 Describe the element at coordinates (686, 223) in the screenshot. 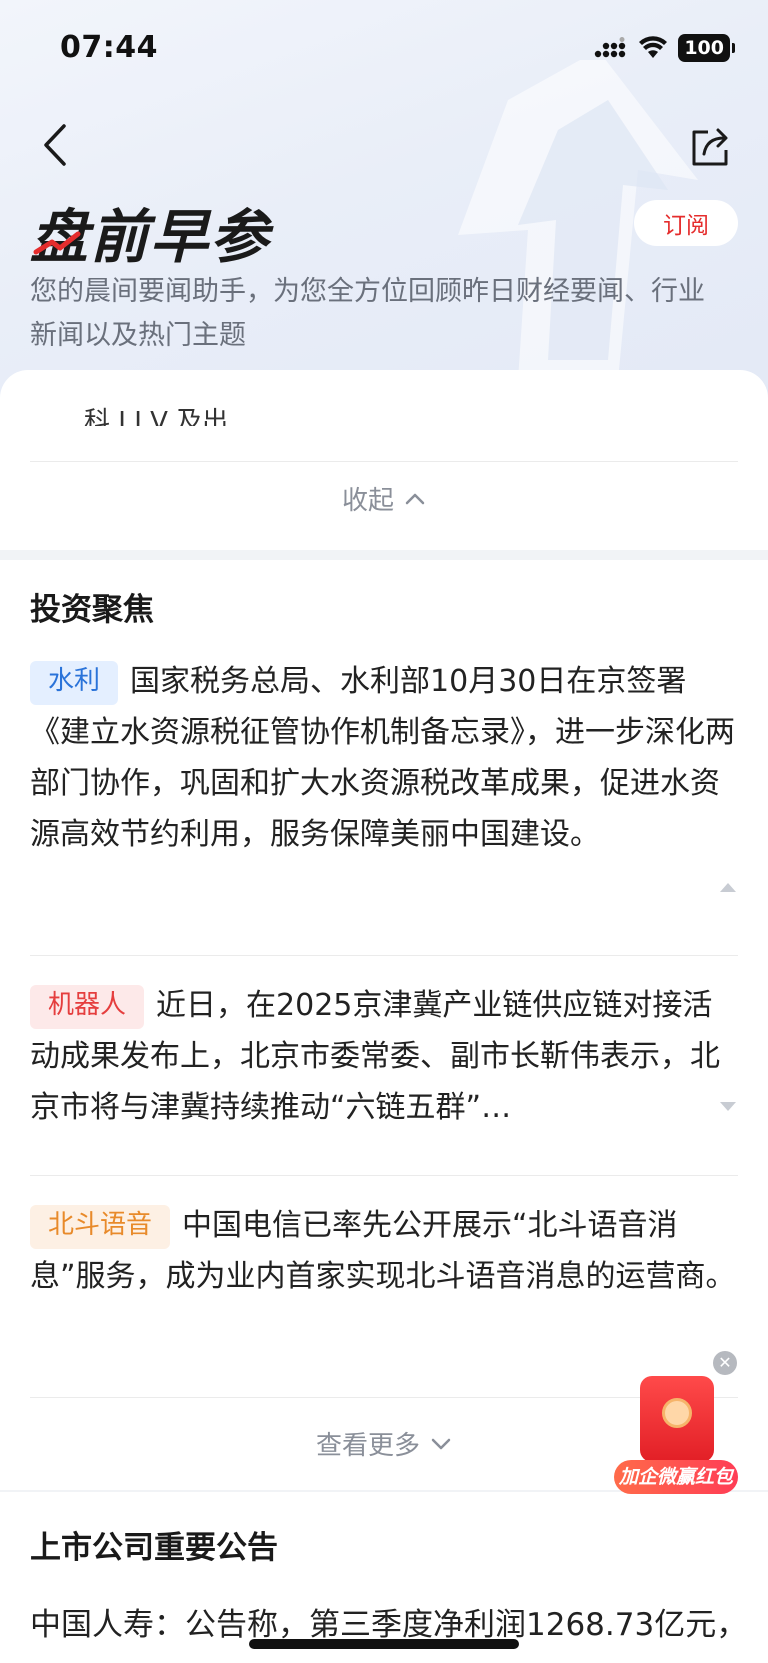

I see `subscribe-button: 订阅` at that location.